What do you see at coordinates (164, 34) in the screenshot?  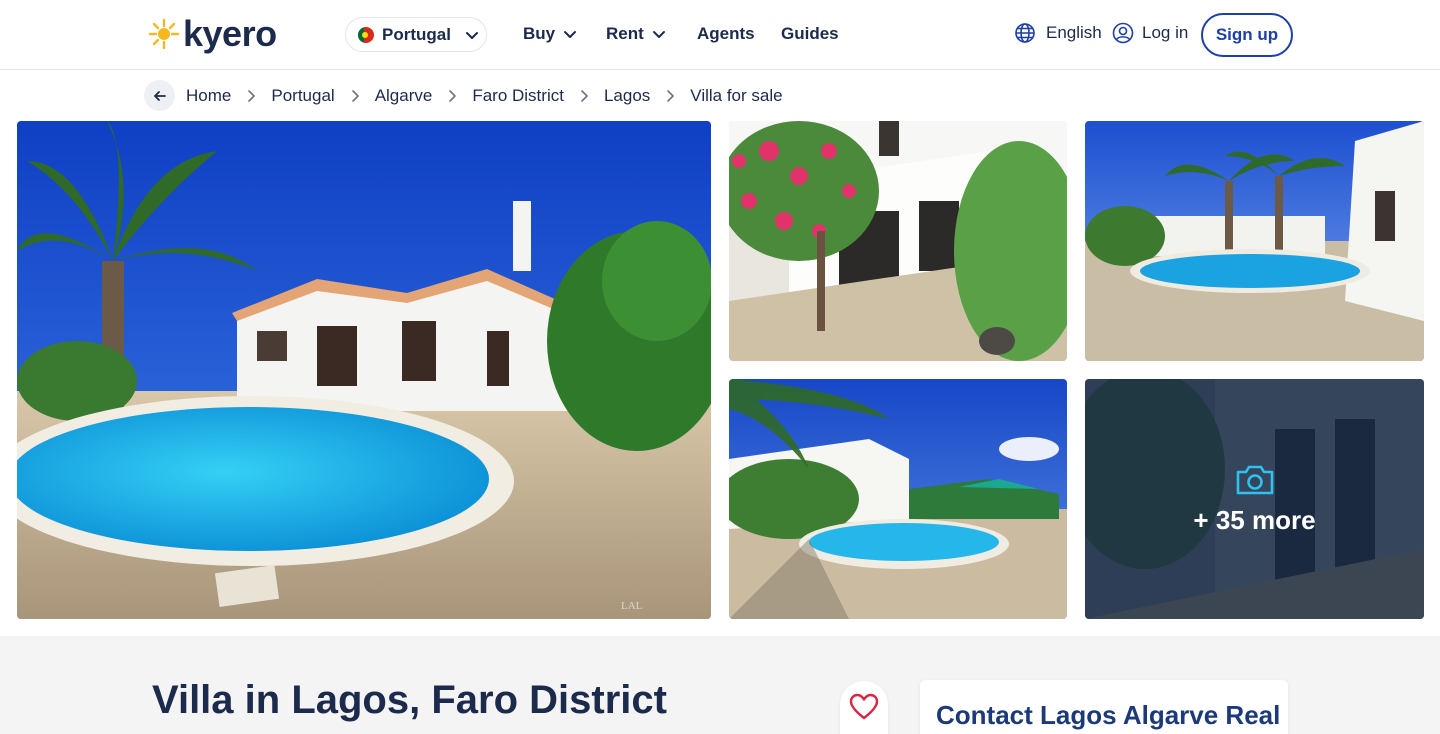 I see `sun-icon` at bounding box center [164, 34].